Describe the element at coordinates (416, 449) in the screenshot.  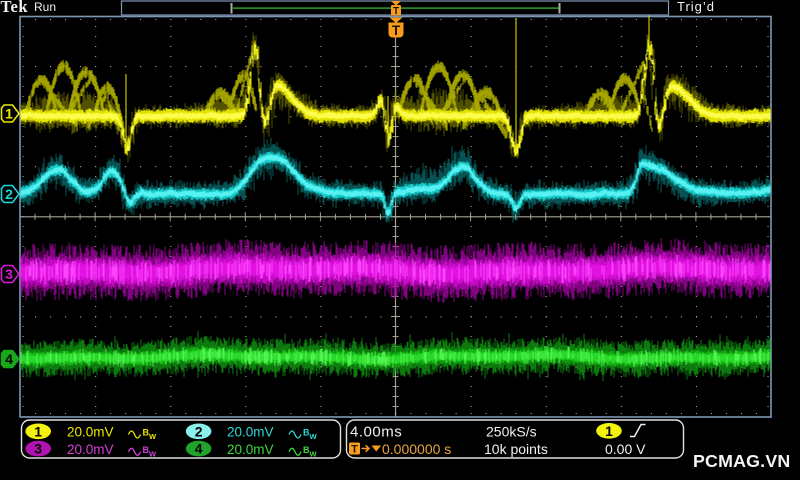
I see `svg-text: 0.000000 s` at that location.